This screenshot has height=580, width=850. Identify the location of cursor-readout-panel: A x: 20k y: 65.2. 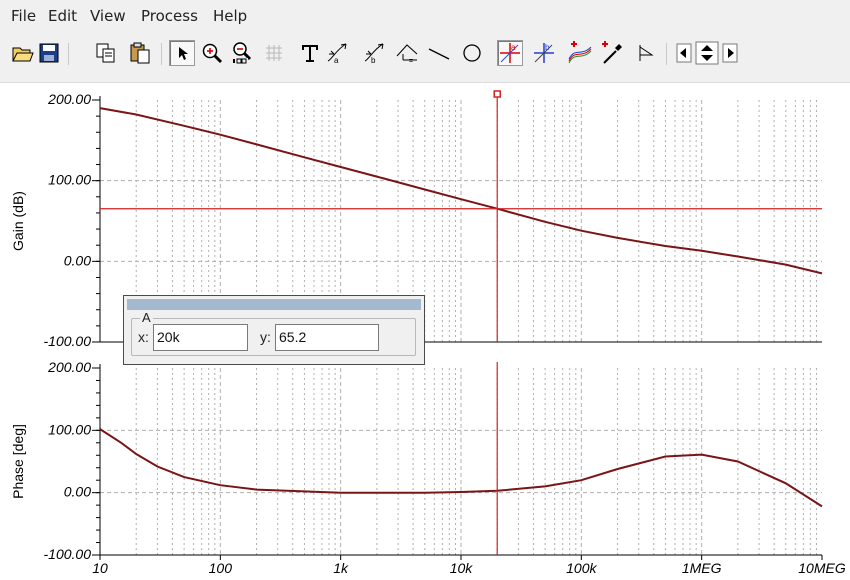
(274, 330).